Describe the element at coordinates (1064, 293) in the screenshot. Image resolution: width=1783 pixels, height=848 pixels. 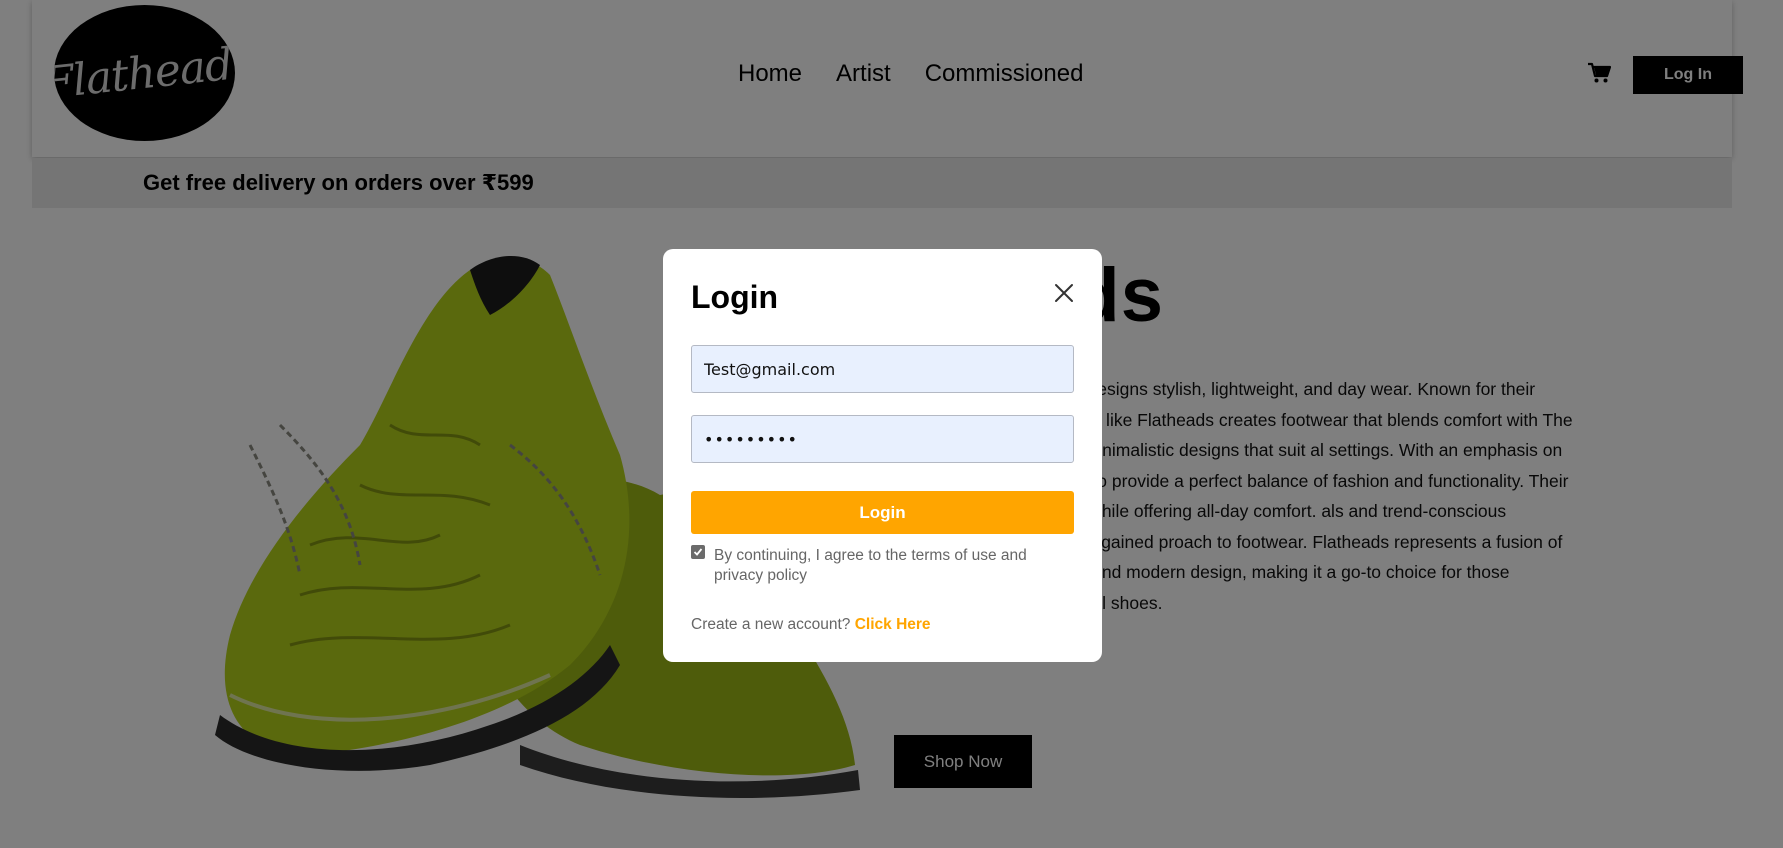
I see `close-icon` at that location.